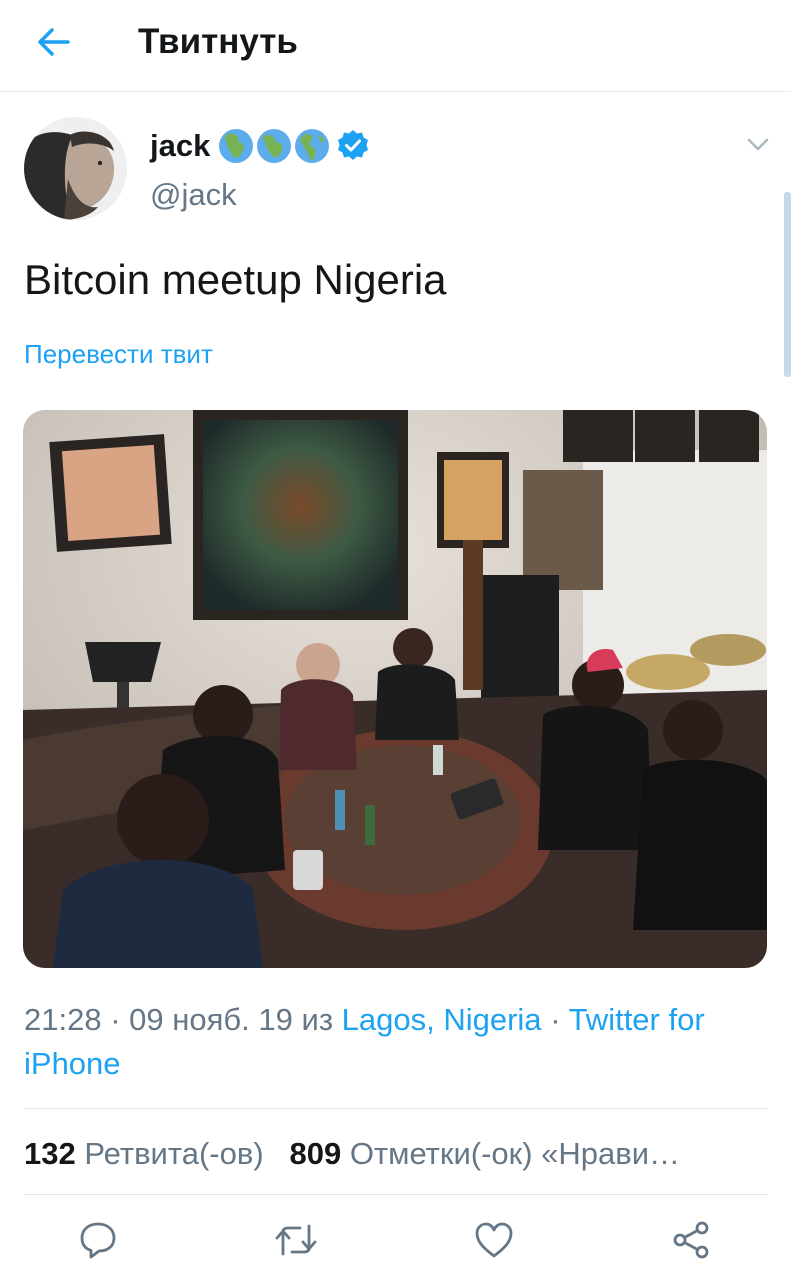 The height and width of the screenshot is (1279, 791). I want to click on arrow-left-icon, so click(54, 42).